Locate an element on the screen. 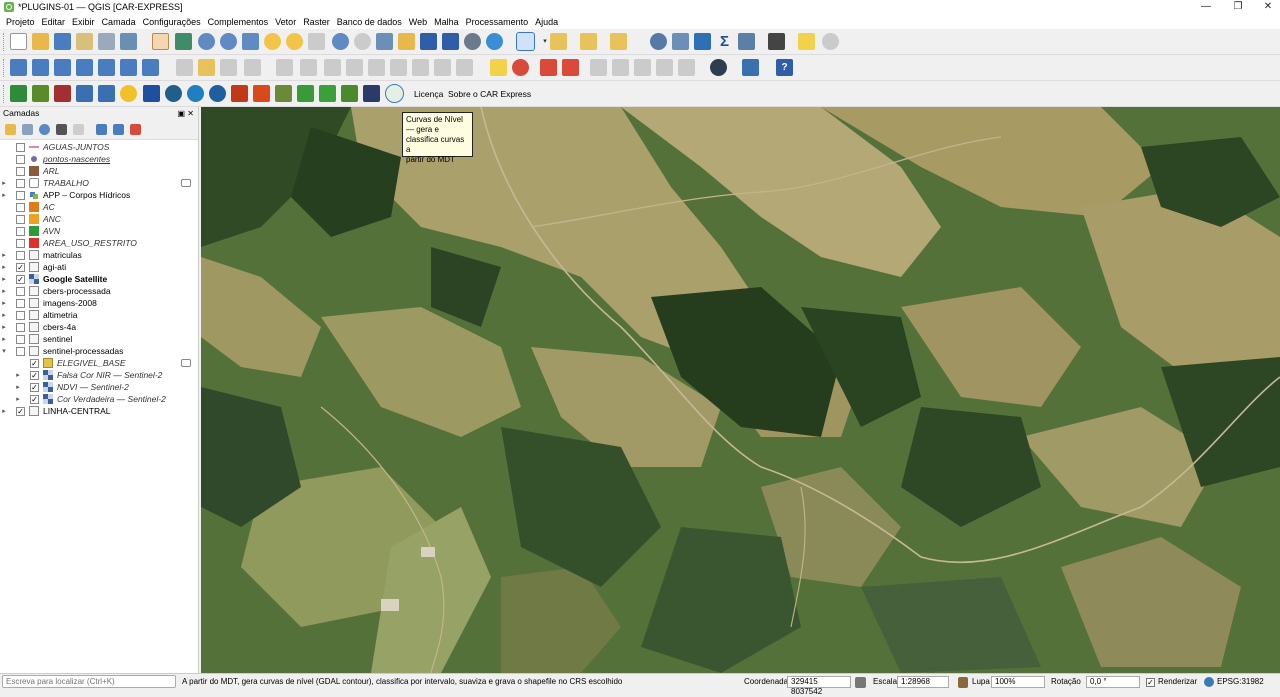  zoom-next-icon is located at coordinates (362, 41).